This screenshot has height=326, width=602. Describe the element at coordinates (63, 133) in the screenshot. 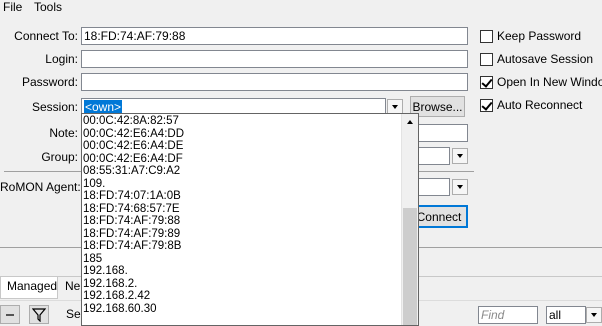

I see `note-label: Note:` at that location.